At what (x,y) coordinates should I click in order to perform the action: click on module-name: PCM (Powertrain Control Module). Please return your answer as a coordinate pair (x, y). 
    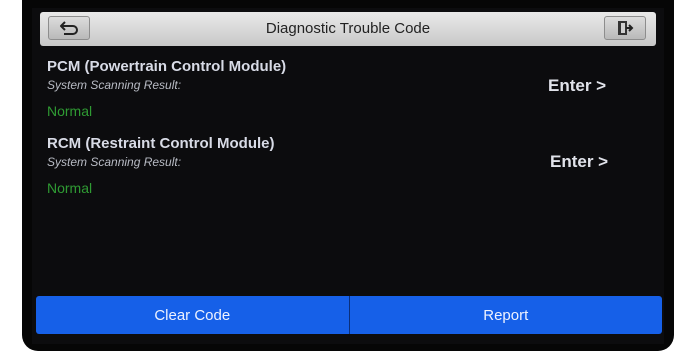
    Looking at the image, I should click on (167, 66).